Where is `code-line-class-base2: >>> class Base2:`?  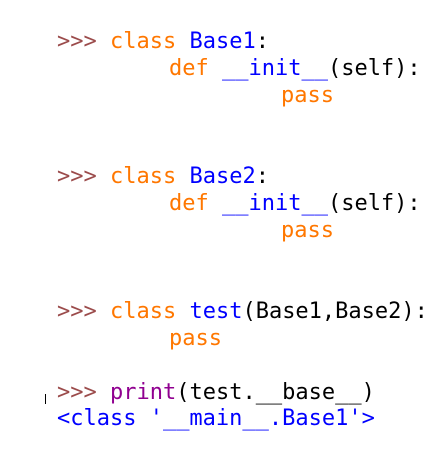
code-line-class-base2: >>> class Base2: is located at coordinates (136, 162).